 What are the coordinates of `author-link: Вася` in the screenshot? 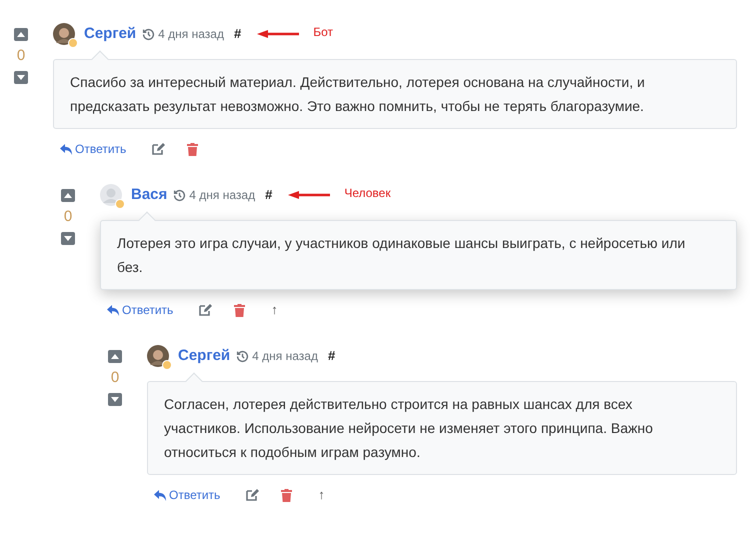 It's located at (149, 195).